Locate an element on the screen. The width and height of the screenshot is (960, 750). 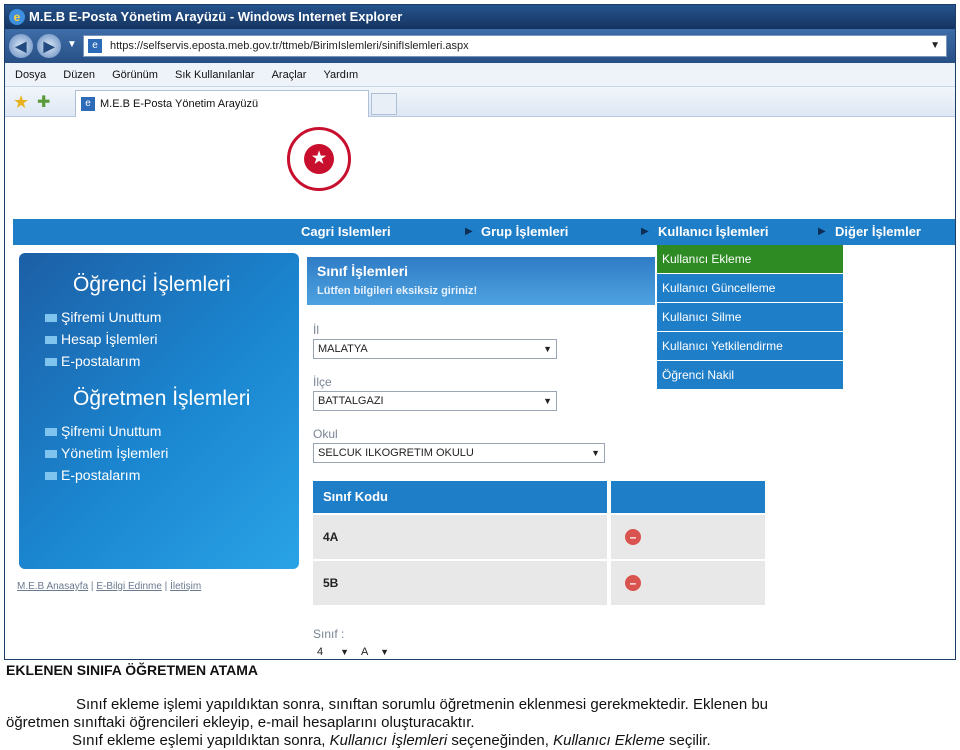
table-row-code: 5B is located at coordinates (460, 583).